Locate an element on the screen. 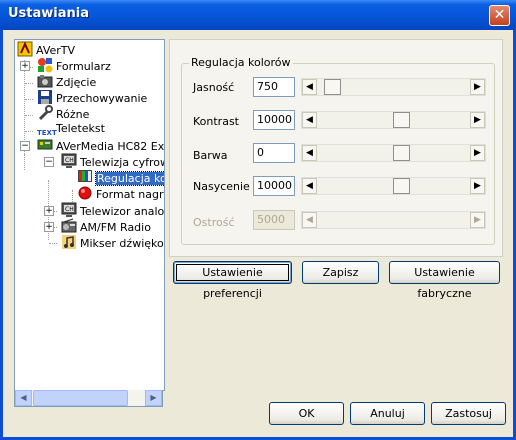  tree-item-label: Regulacja kol is located at coordinates (129, 178).